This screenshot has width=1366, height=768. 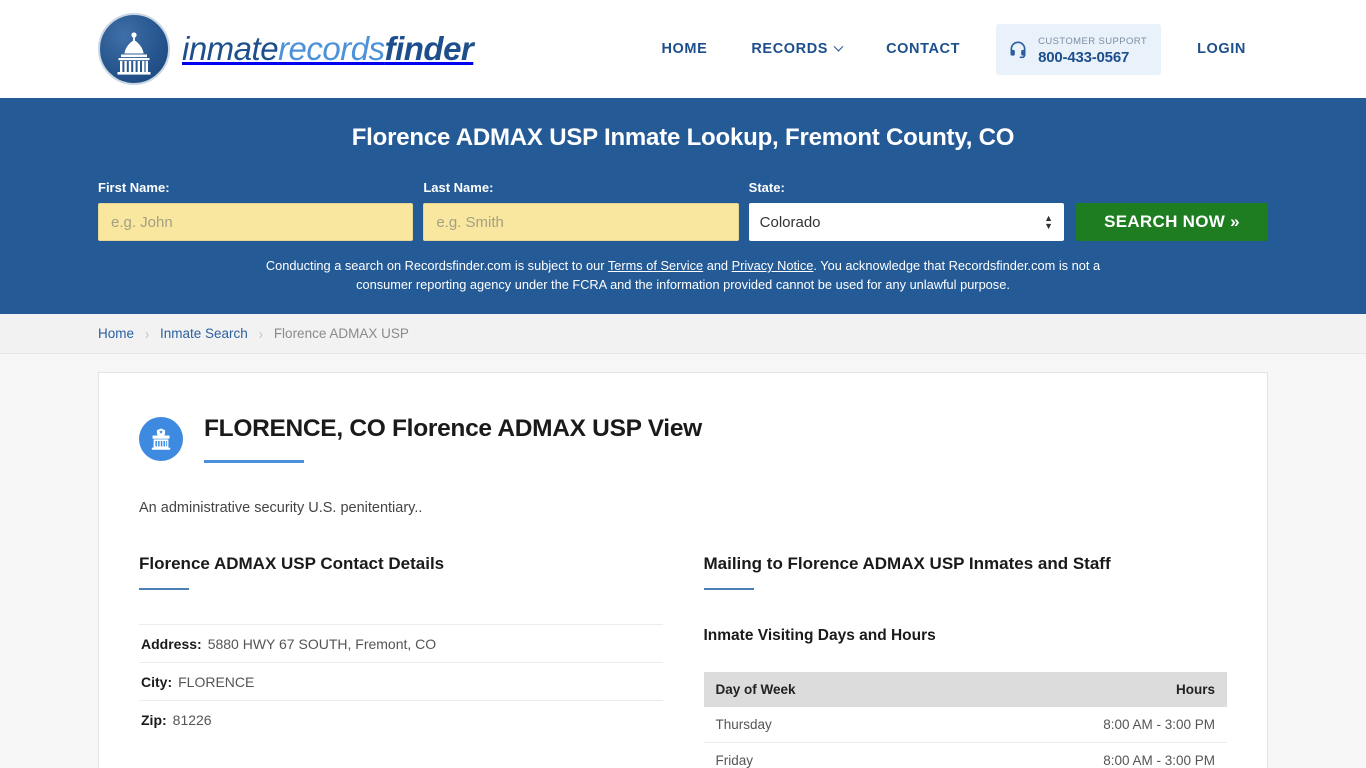 What do you see at coordinates (458, 187) in the screenshot?
I see `last-name-label: Last Name:` at bounding box center [458, 187].